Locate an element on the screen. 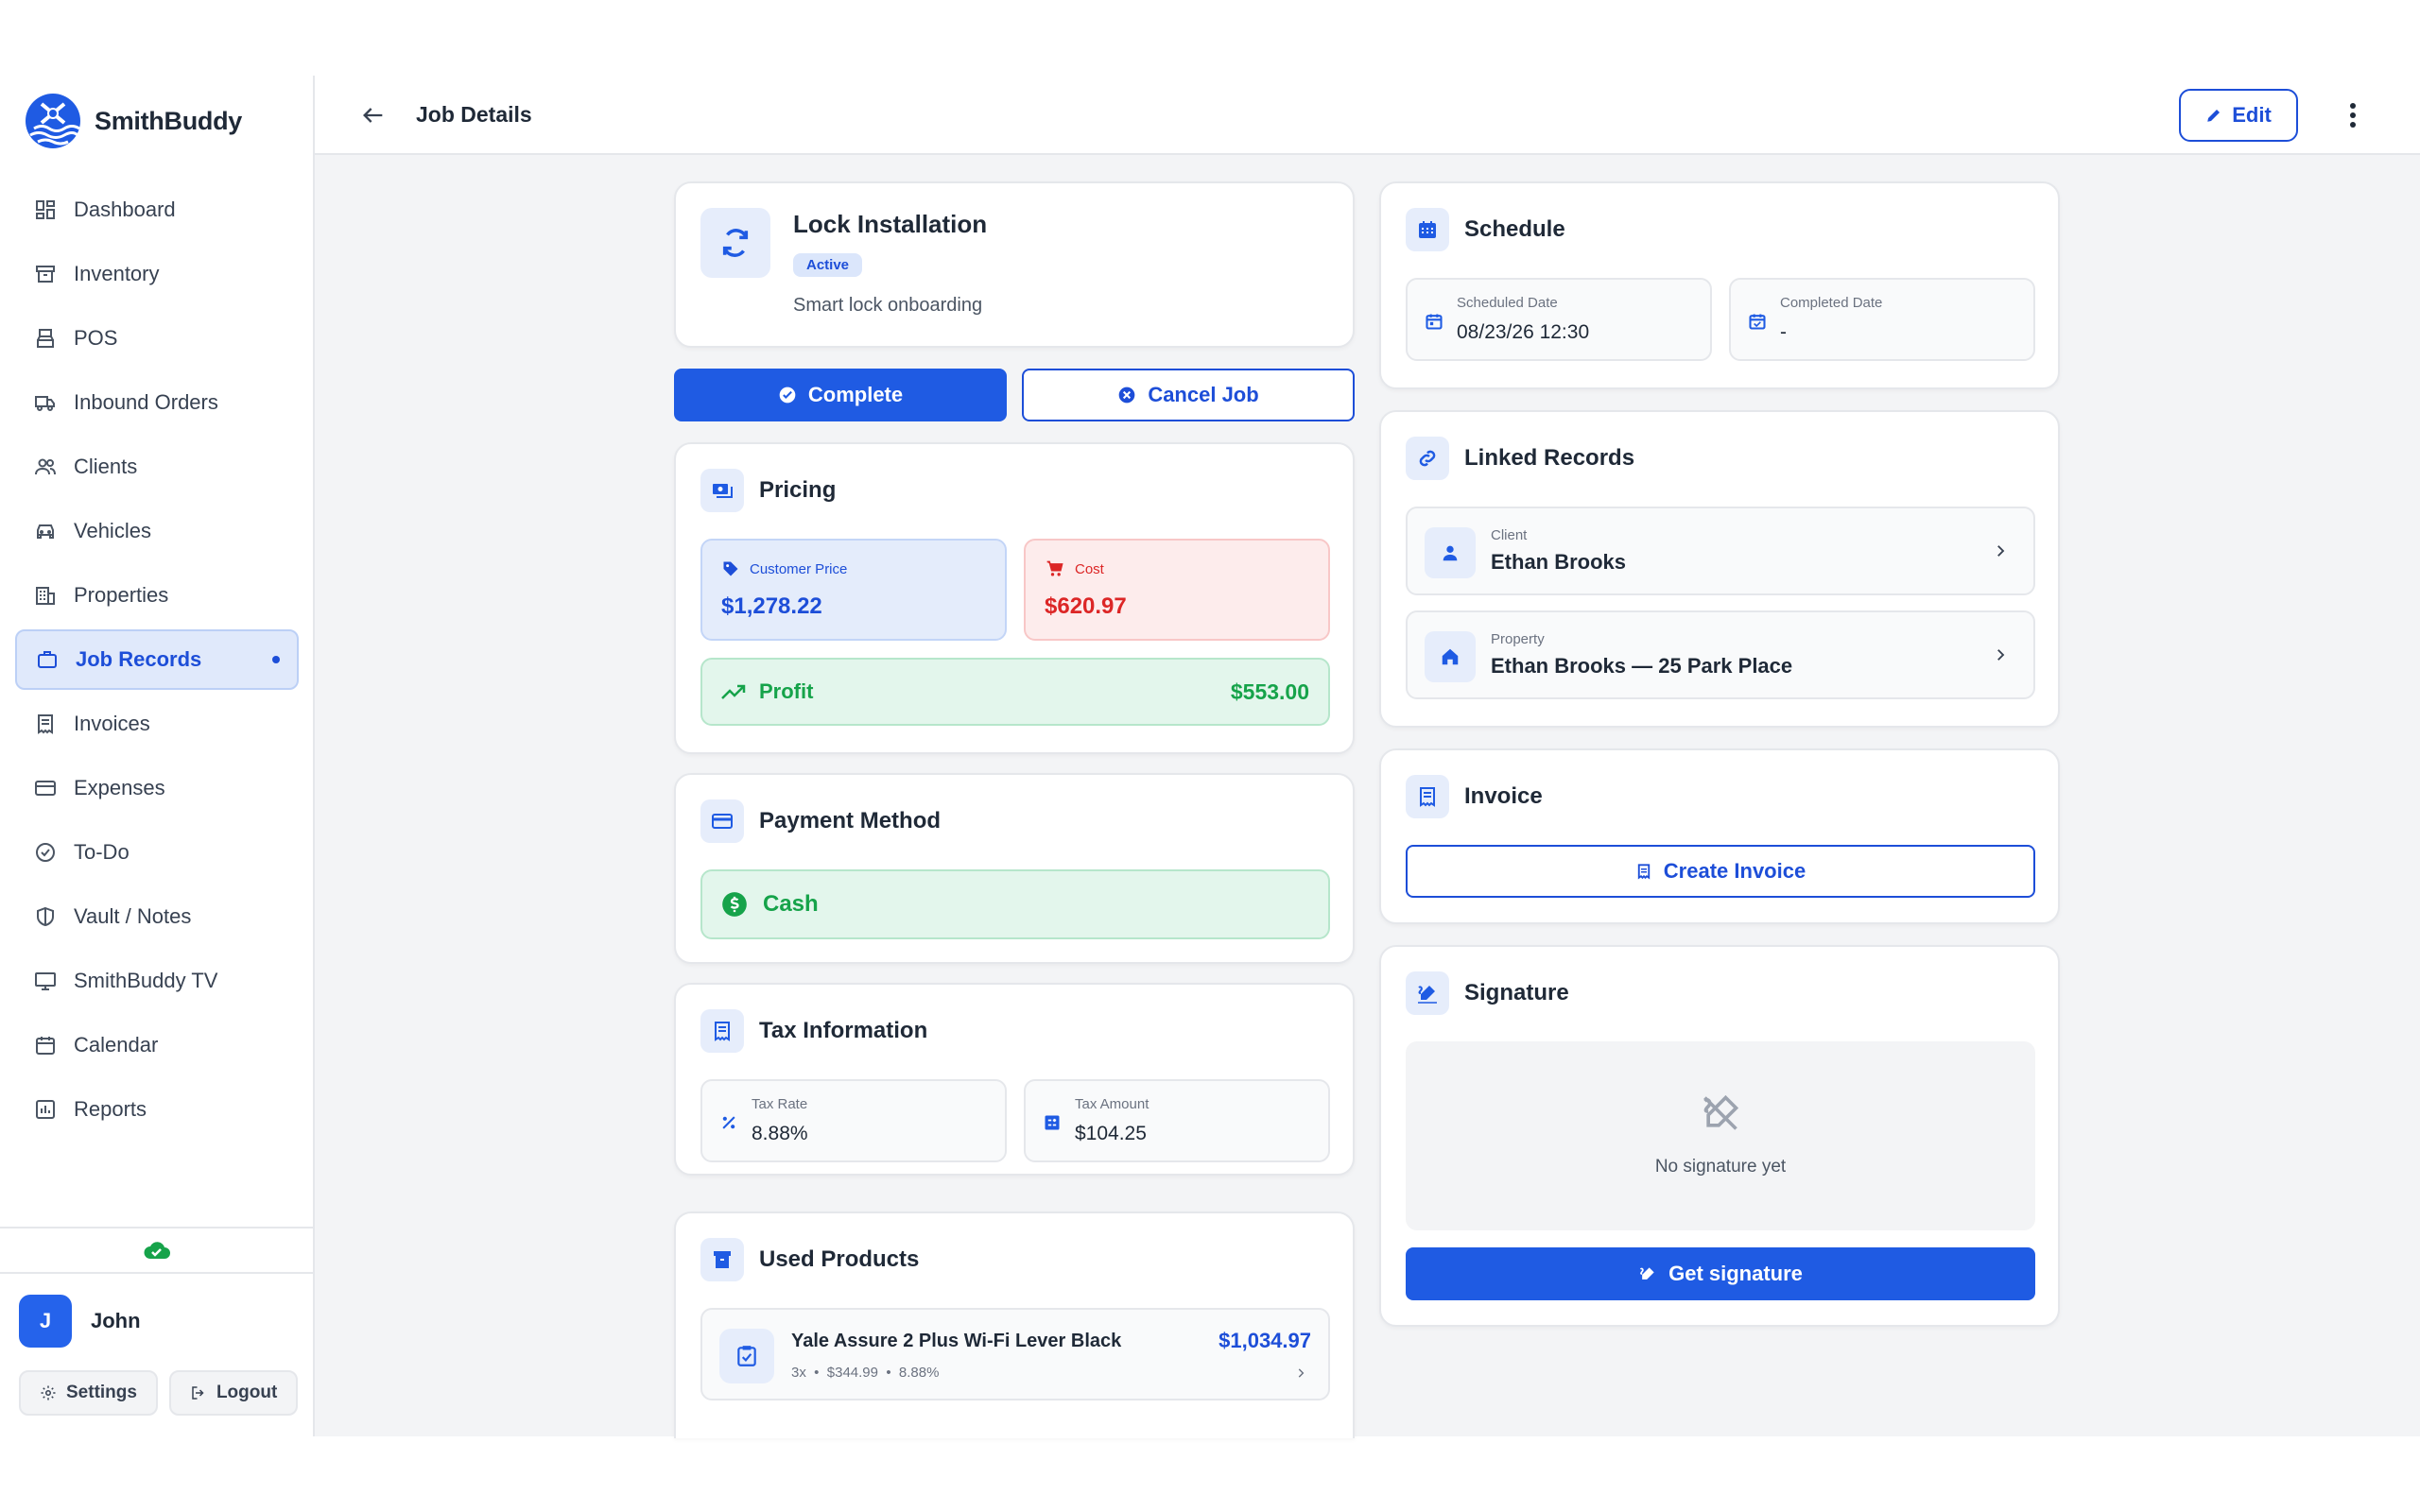 The height and width of the screenshot is (1512, 2420). customer-price-value: $1,278.22 is located at coordinates (771, 606).